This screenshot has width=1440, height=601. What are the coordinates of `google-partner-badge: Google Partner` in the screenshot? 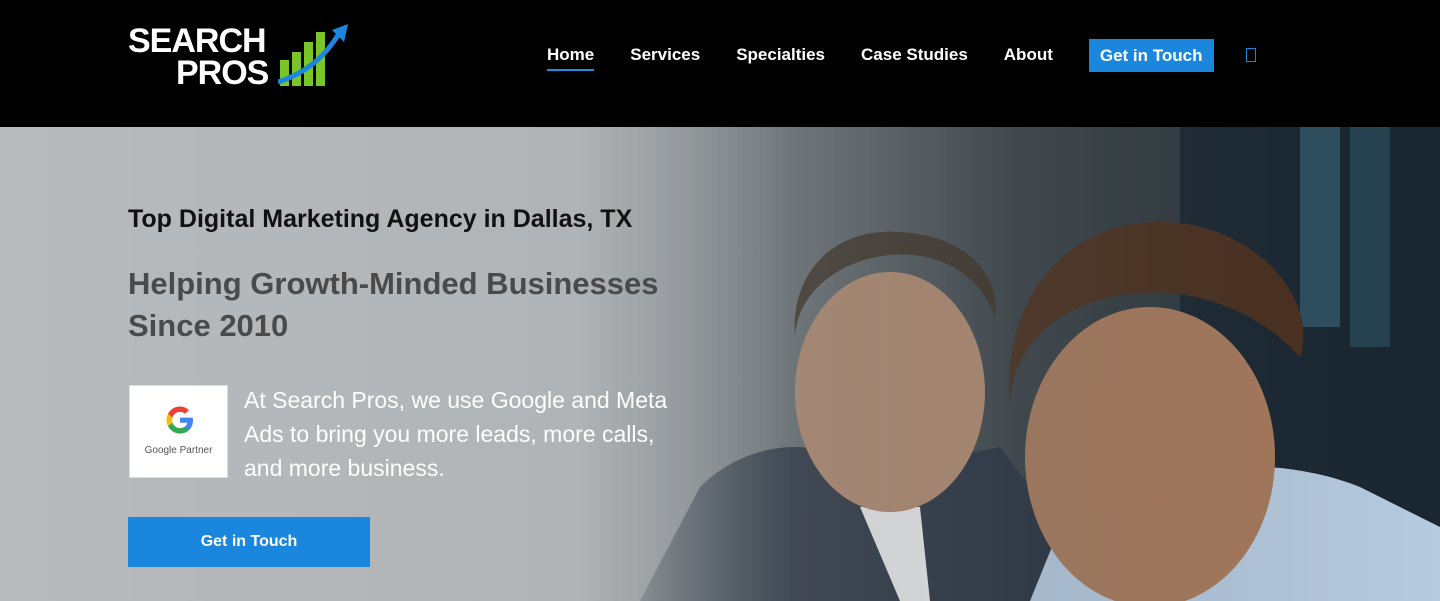 It's located at (178, 431).